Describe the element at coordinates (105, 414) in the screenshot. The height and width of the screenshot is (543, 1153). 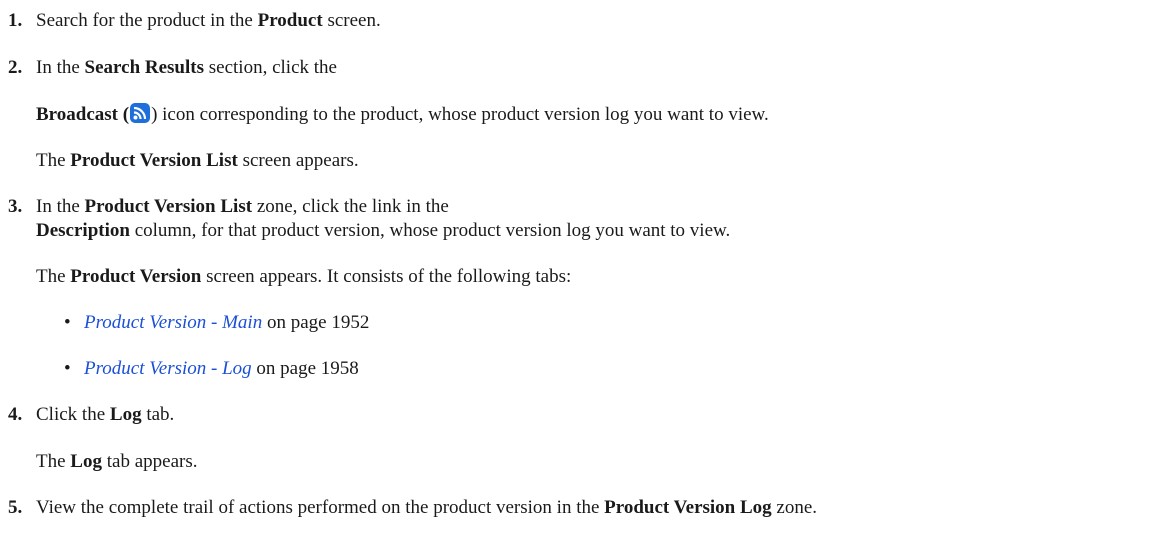
I see `step-text: Click the Log tab.` at that location.